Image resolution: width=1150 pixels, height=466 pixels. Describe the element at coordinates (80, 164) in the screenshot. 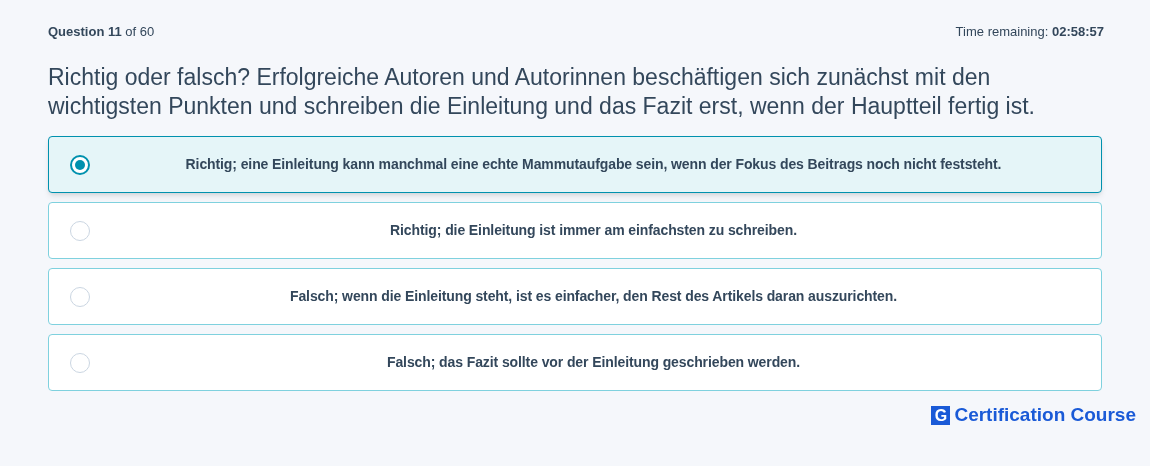

I see `radio-button` at that location.